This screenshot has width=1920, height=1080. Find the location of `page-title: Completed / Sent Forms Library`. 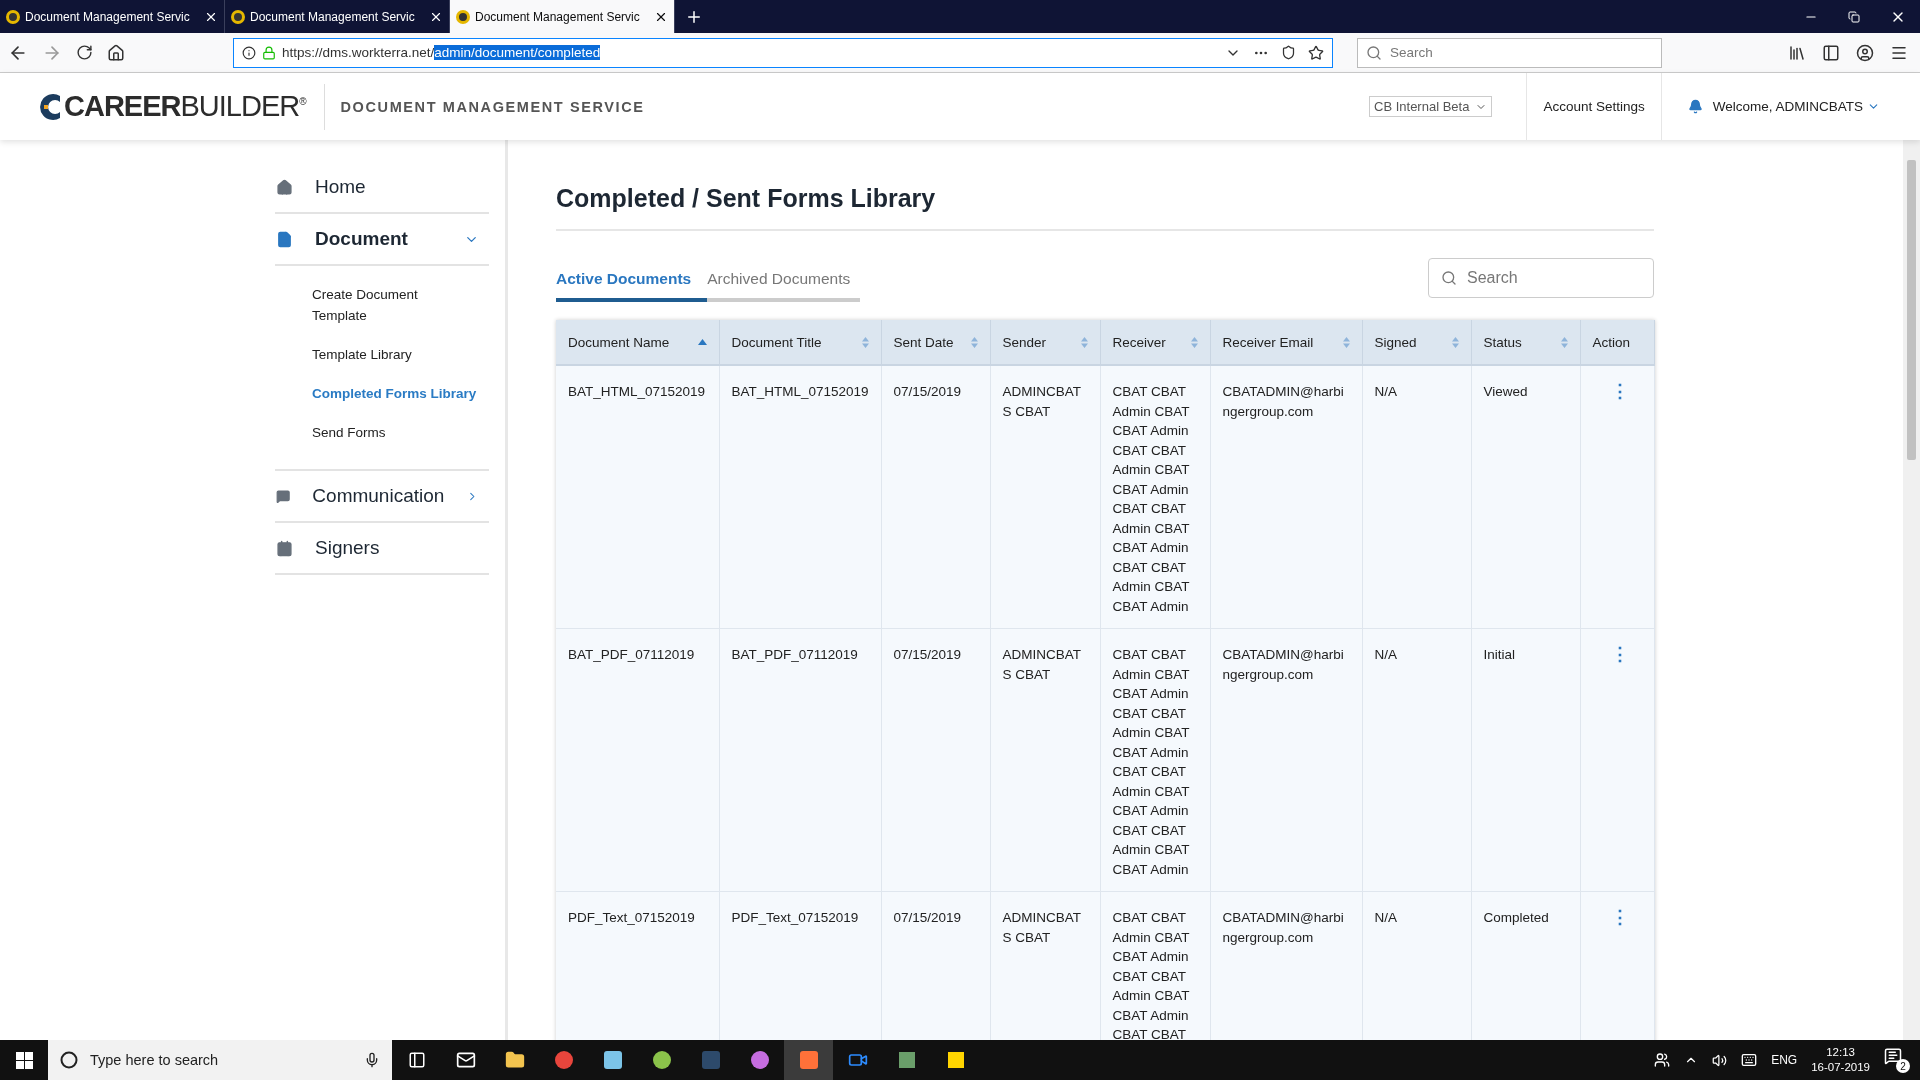

page-title: Completed / Sent Forms Library is located at coordinates (1105, 207).